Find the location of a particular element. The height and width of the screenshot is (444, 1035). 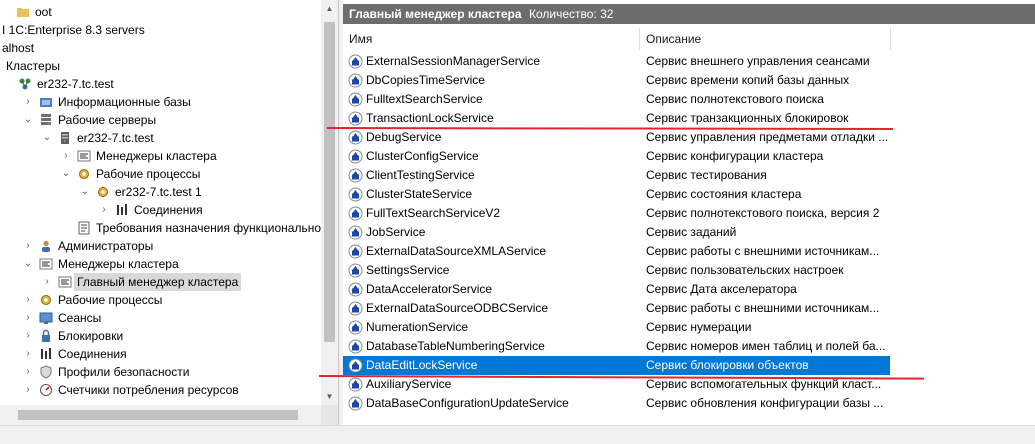

service-name: ClientTestingService is located at coordinates (420, 175).